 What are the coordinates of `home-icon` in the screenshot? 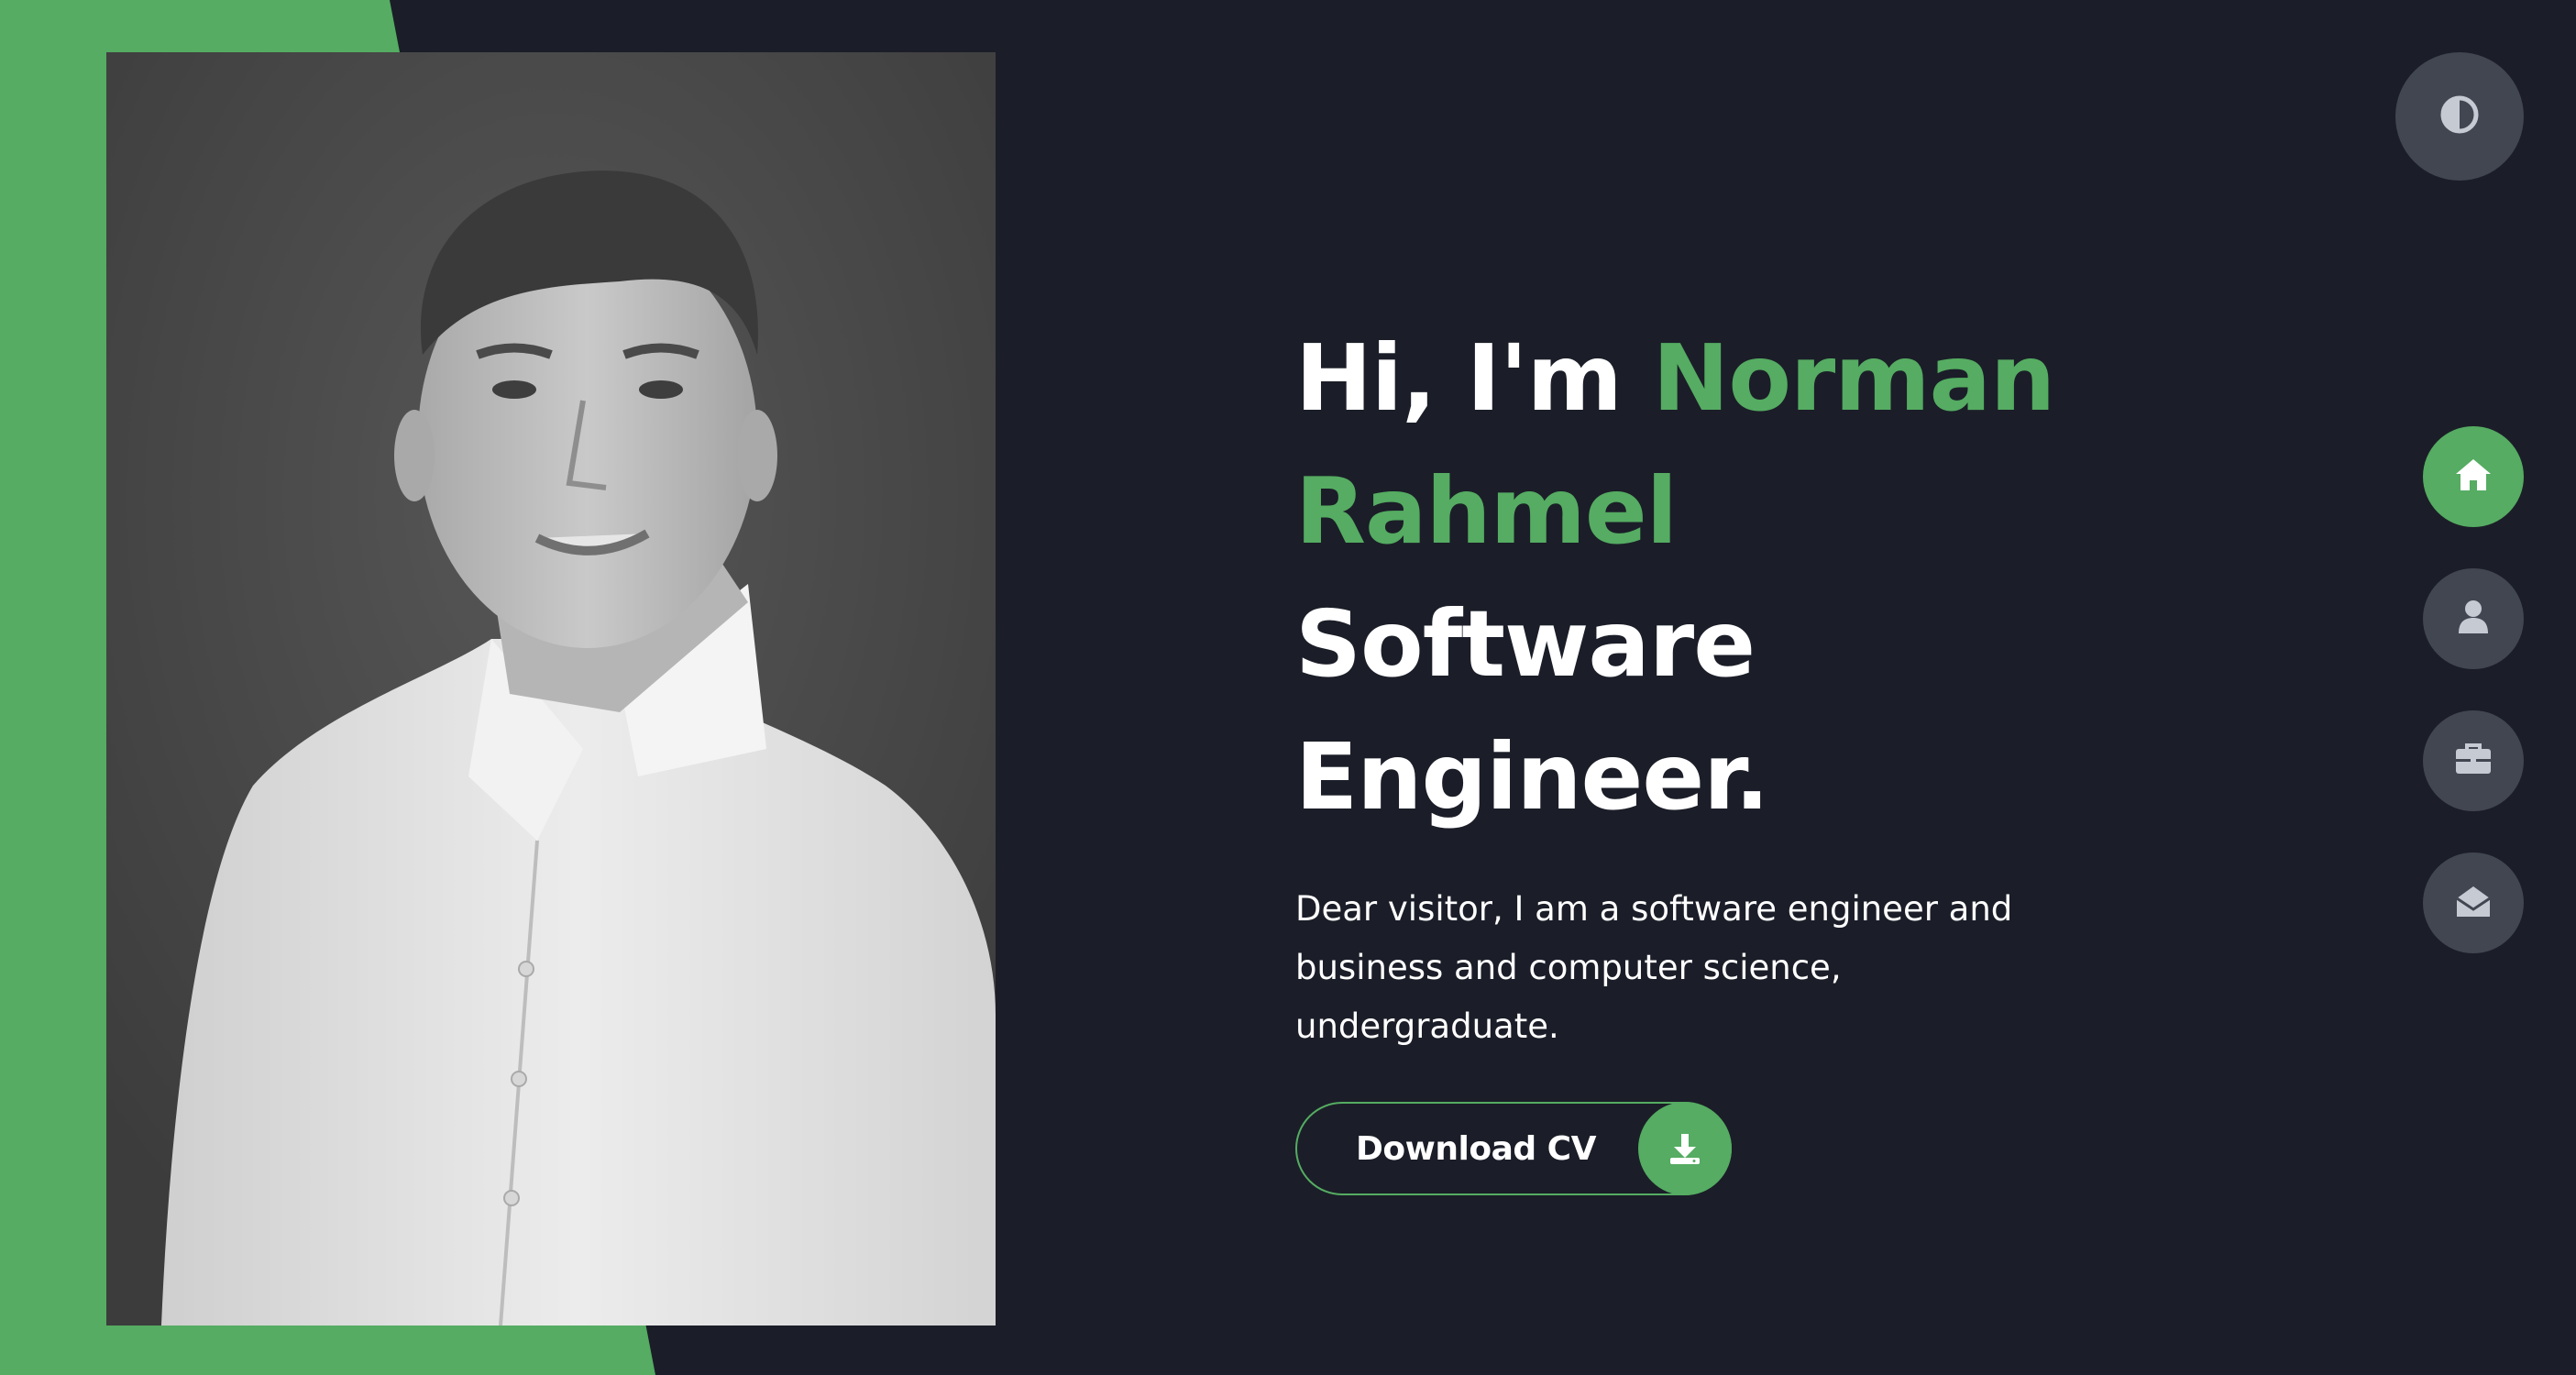 It's located at (2473, 476).